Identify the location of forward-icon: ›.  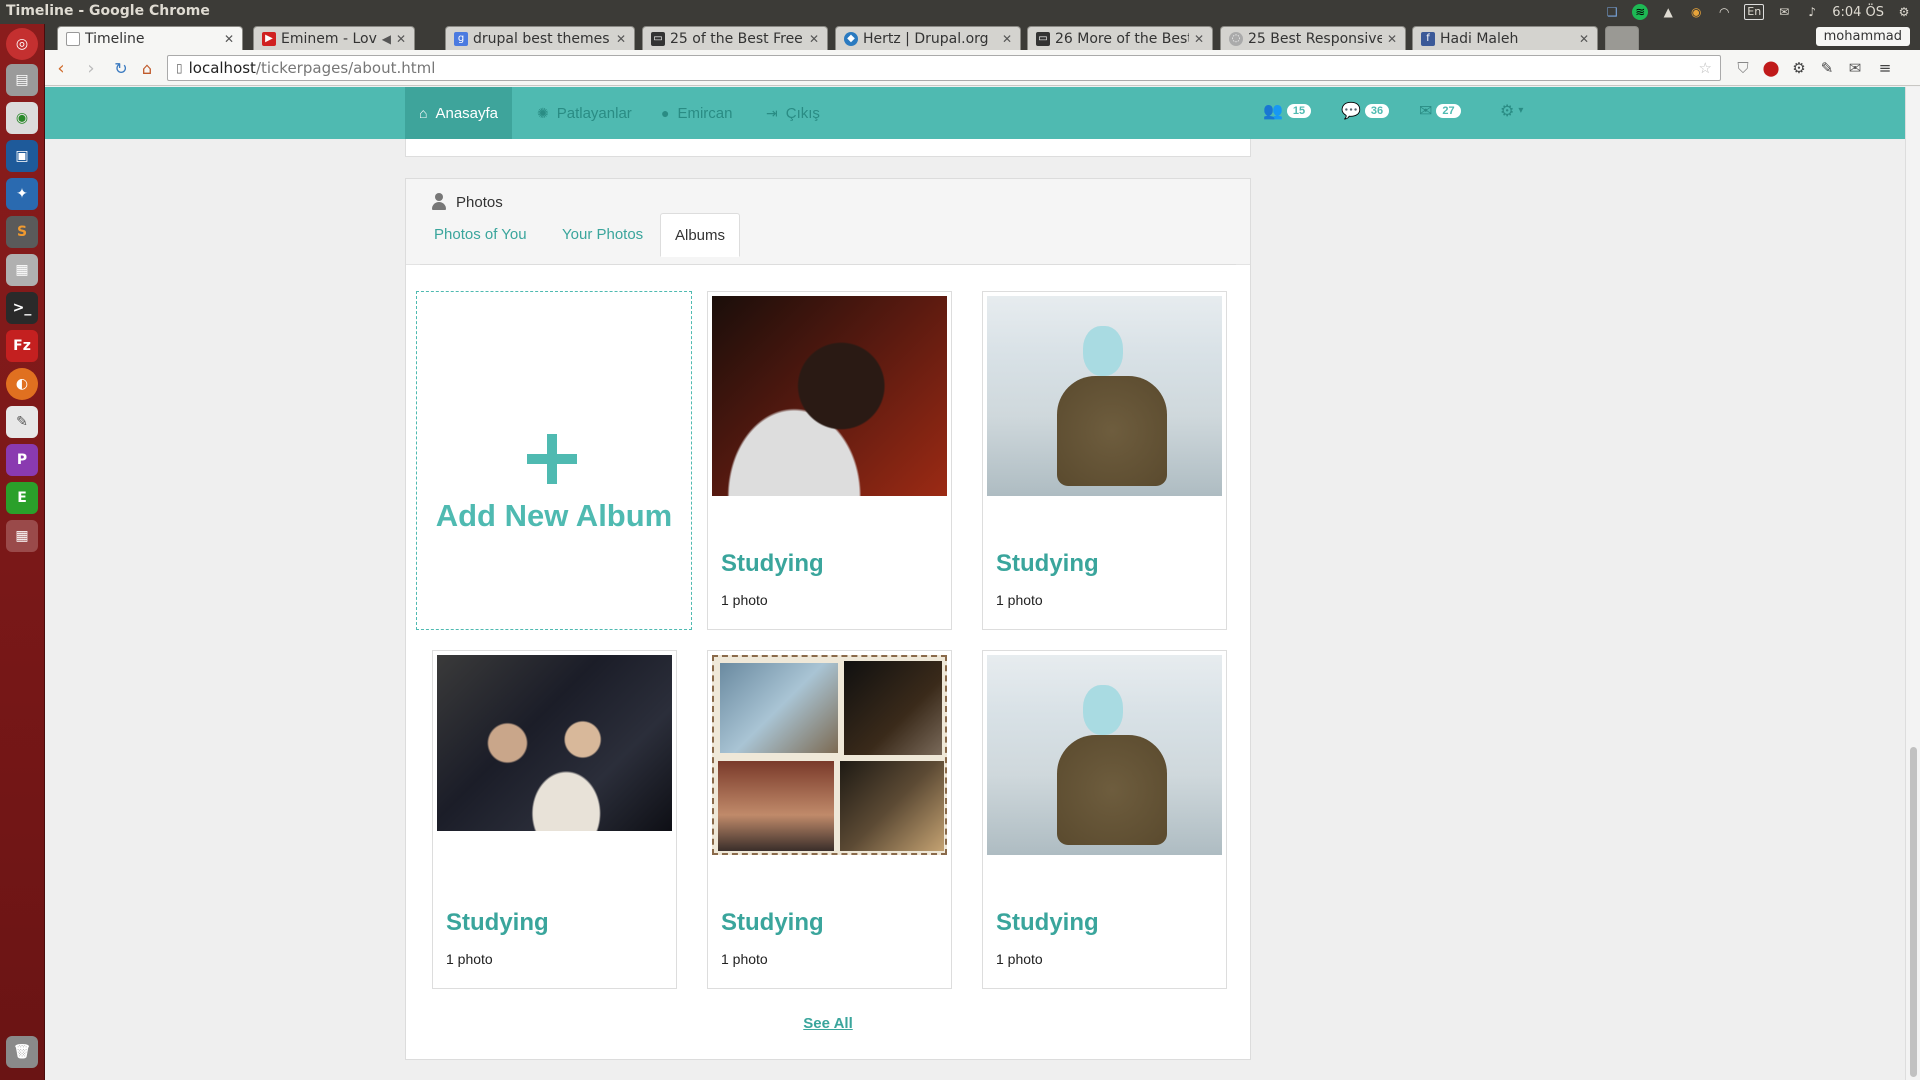
(91, 68).